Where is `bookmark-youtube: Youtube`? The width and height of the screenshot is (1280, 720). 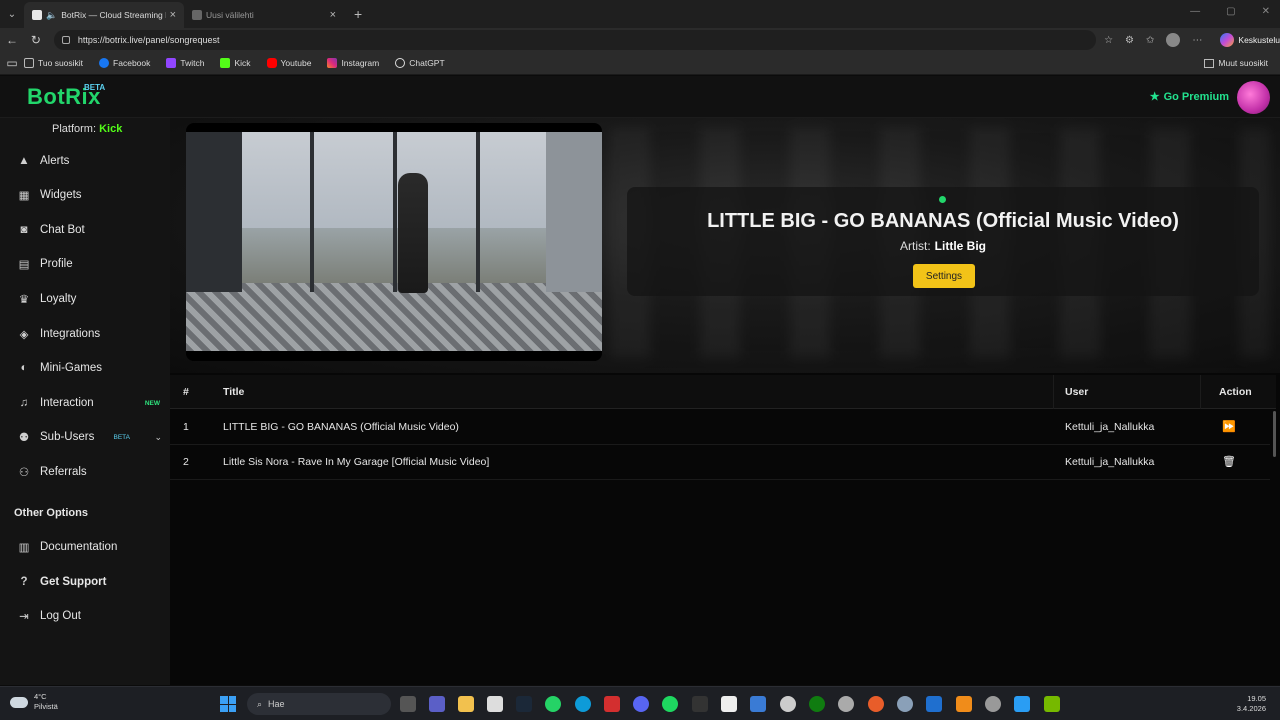 bookmark-youtube: Youtube is located at coordinates (288, 63).